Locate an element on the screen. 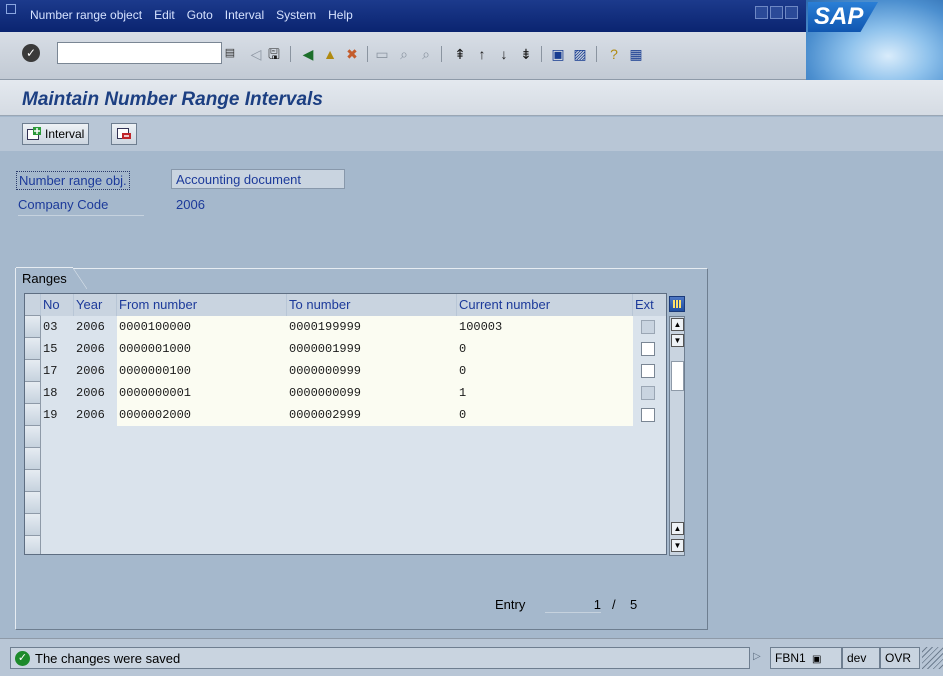 Image resolution: width=943 pixels, height=676 pixels. back-icon: ◀ is located at coordinates (308, 54).